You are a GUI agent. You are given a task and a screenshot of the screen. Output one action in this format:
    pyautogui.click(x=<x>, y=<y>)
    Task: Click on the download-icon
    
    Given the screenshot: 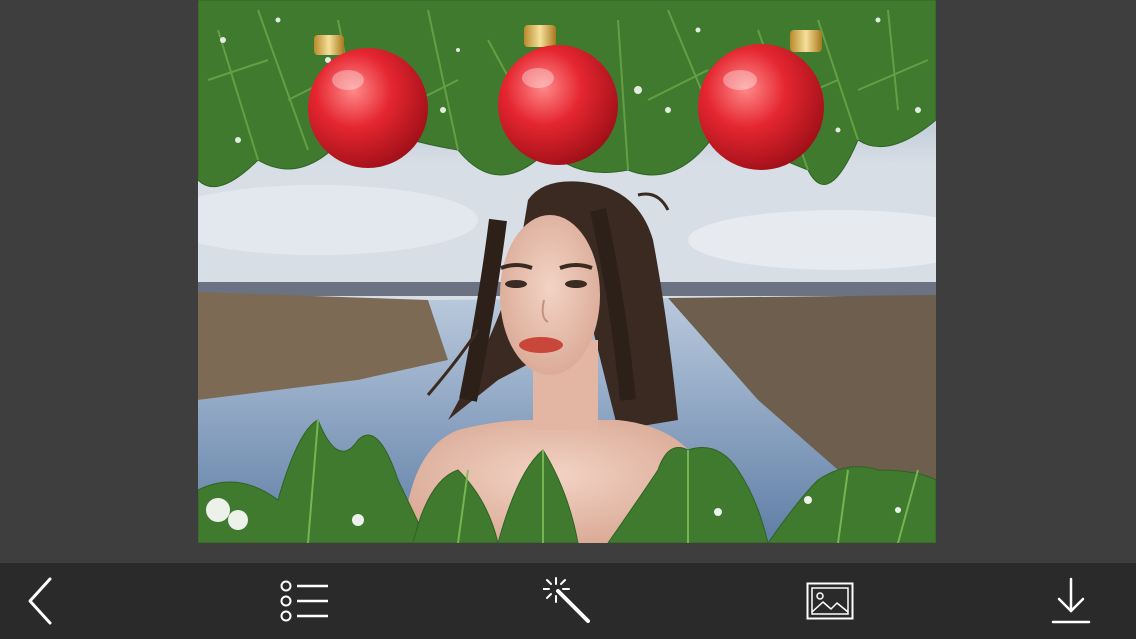 What is the action you would take?
    pyautogui.click(x=1071, y=600)
    